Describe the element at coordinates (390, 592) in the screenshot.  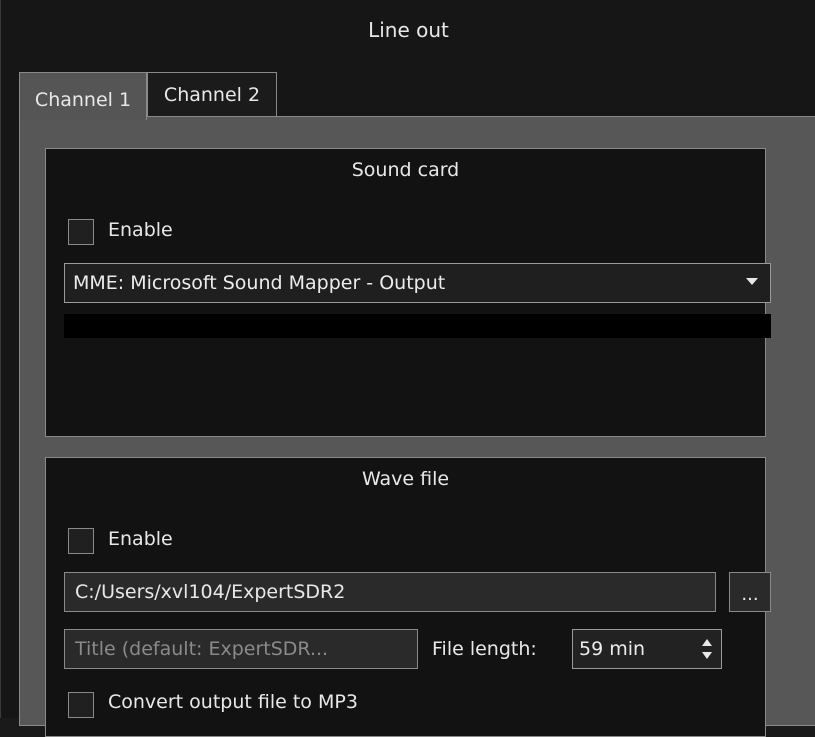
I see `wave-file-path-input: C:/Users/xvl104/ExpertSDR2` at that location.